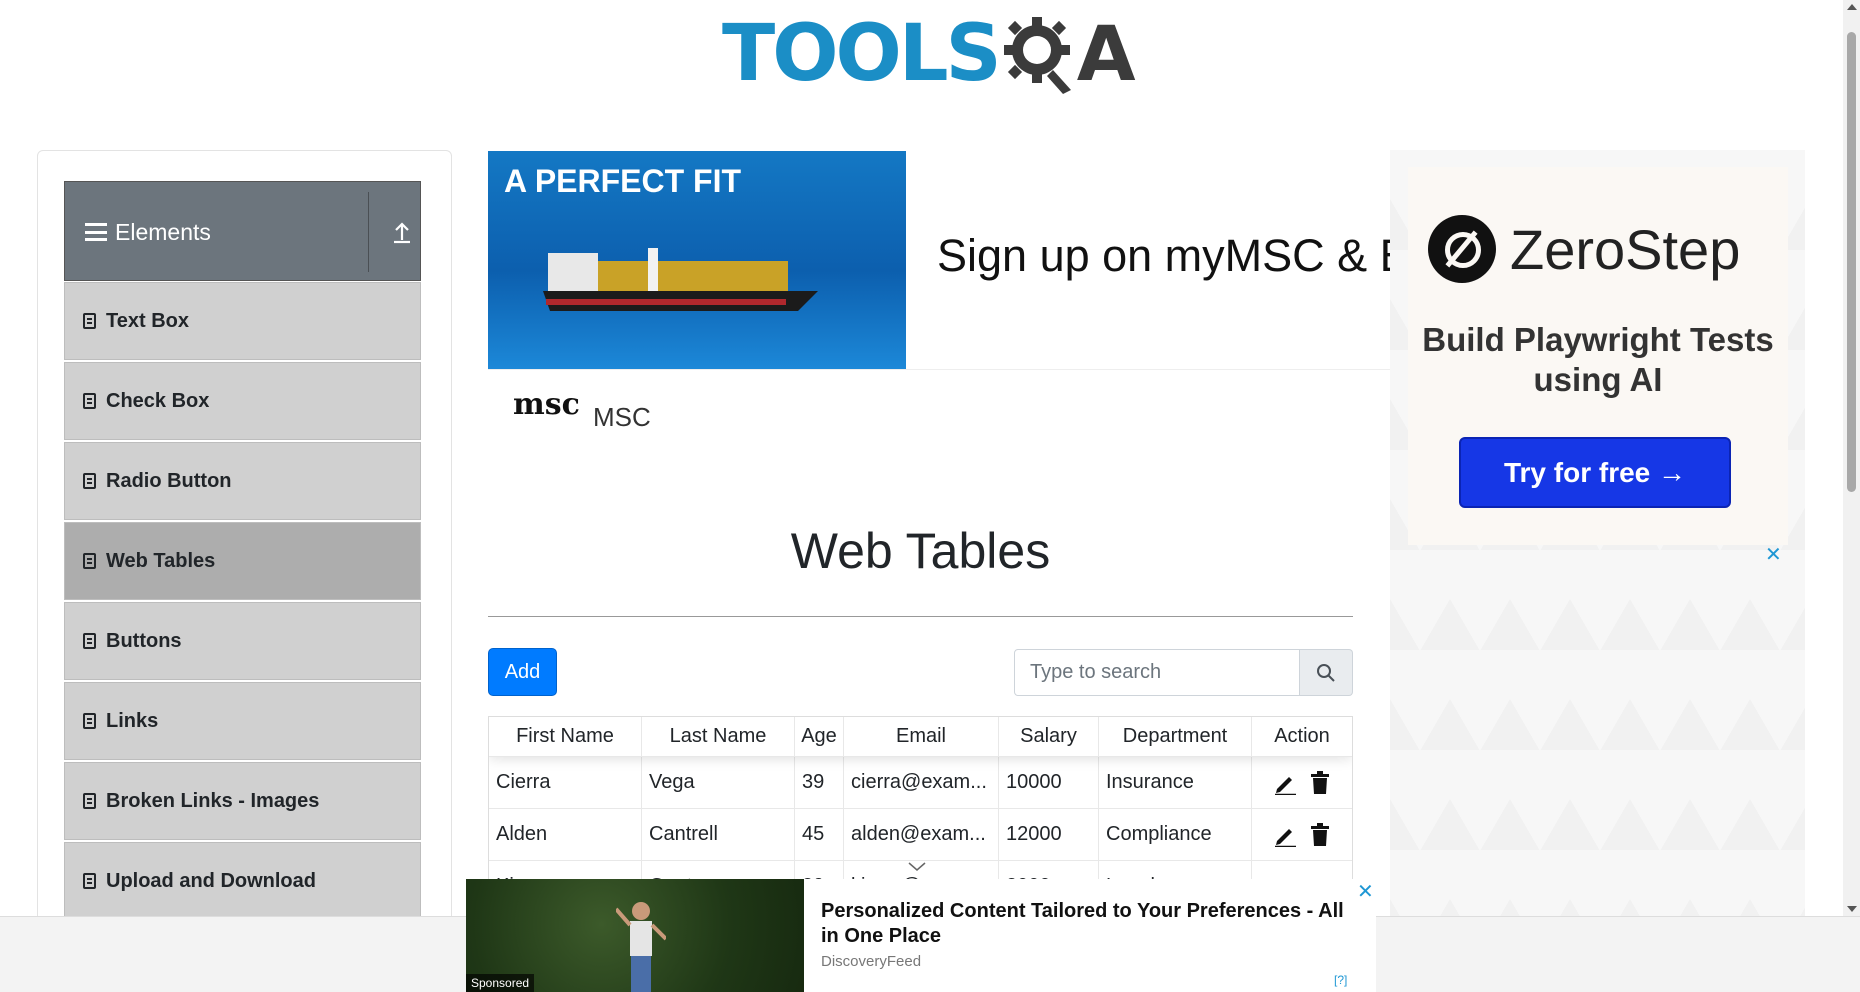 The image size is (1860, 992). Describe the element at coordinates (920, 616) in the screenshot. I see `title-divider` at that location.